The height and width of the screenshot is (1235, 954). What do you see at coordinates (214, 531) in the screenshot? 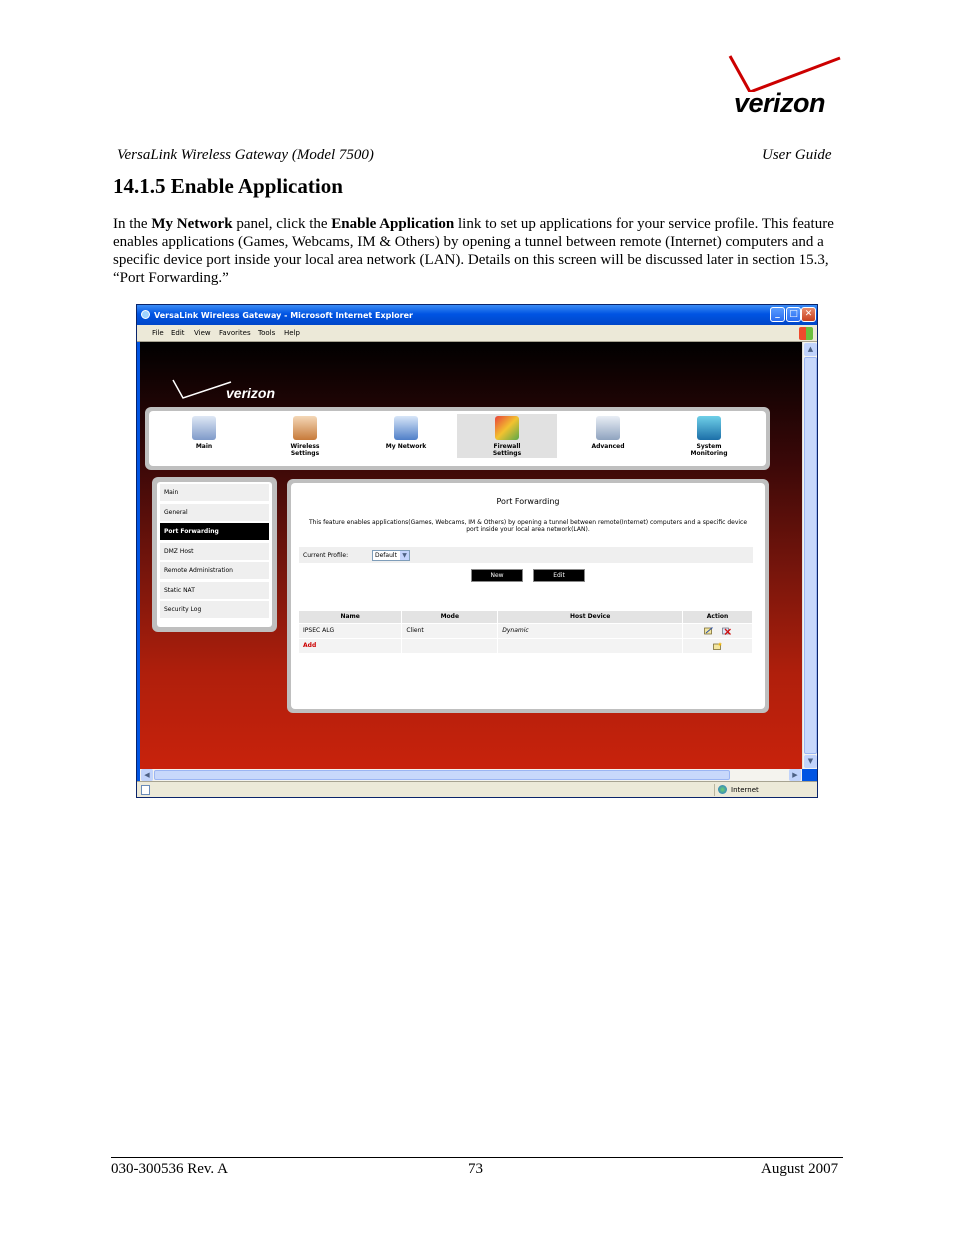
I see `side-nav-port-forwarding: Port Forwarding` at bounding box center [214, 531].